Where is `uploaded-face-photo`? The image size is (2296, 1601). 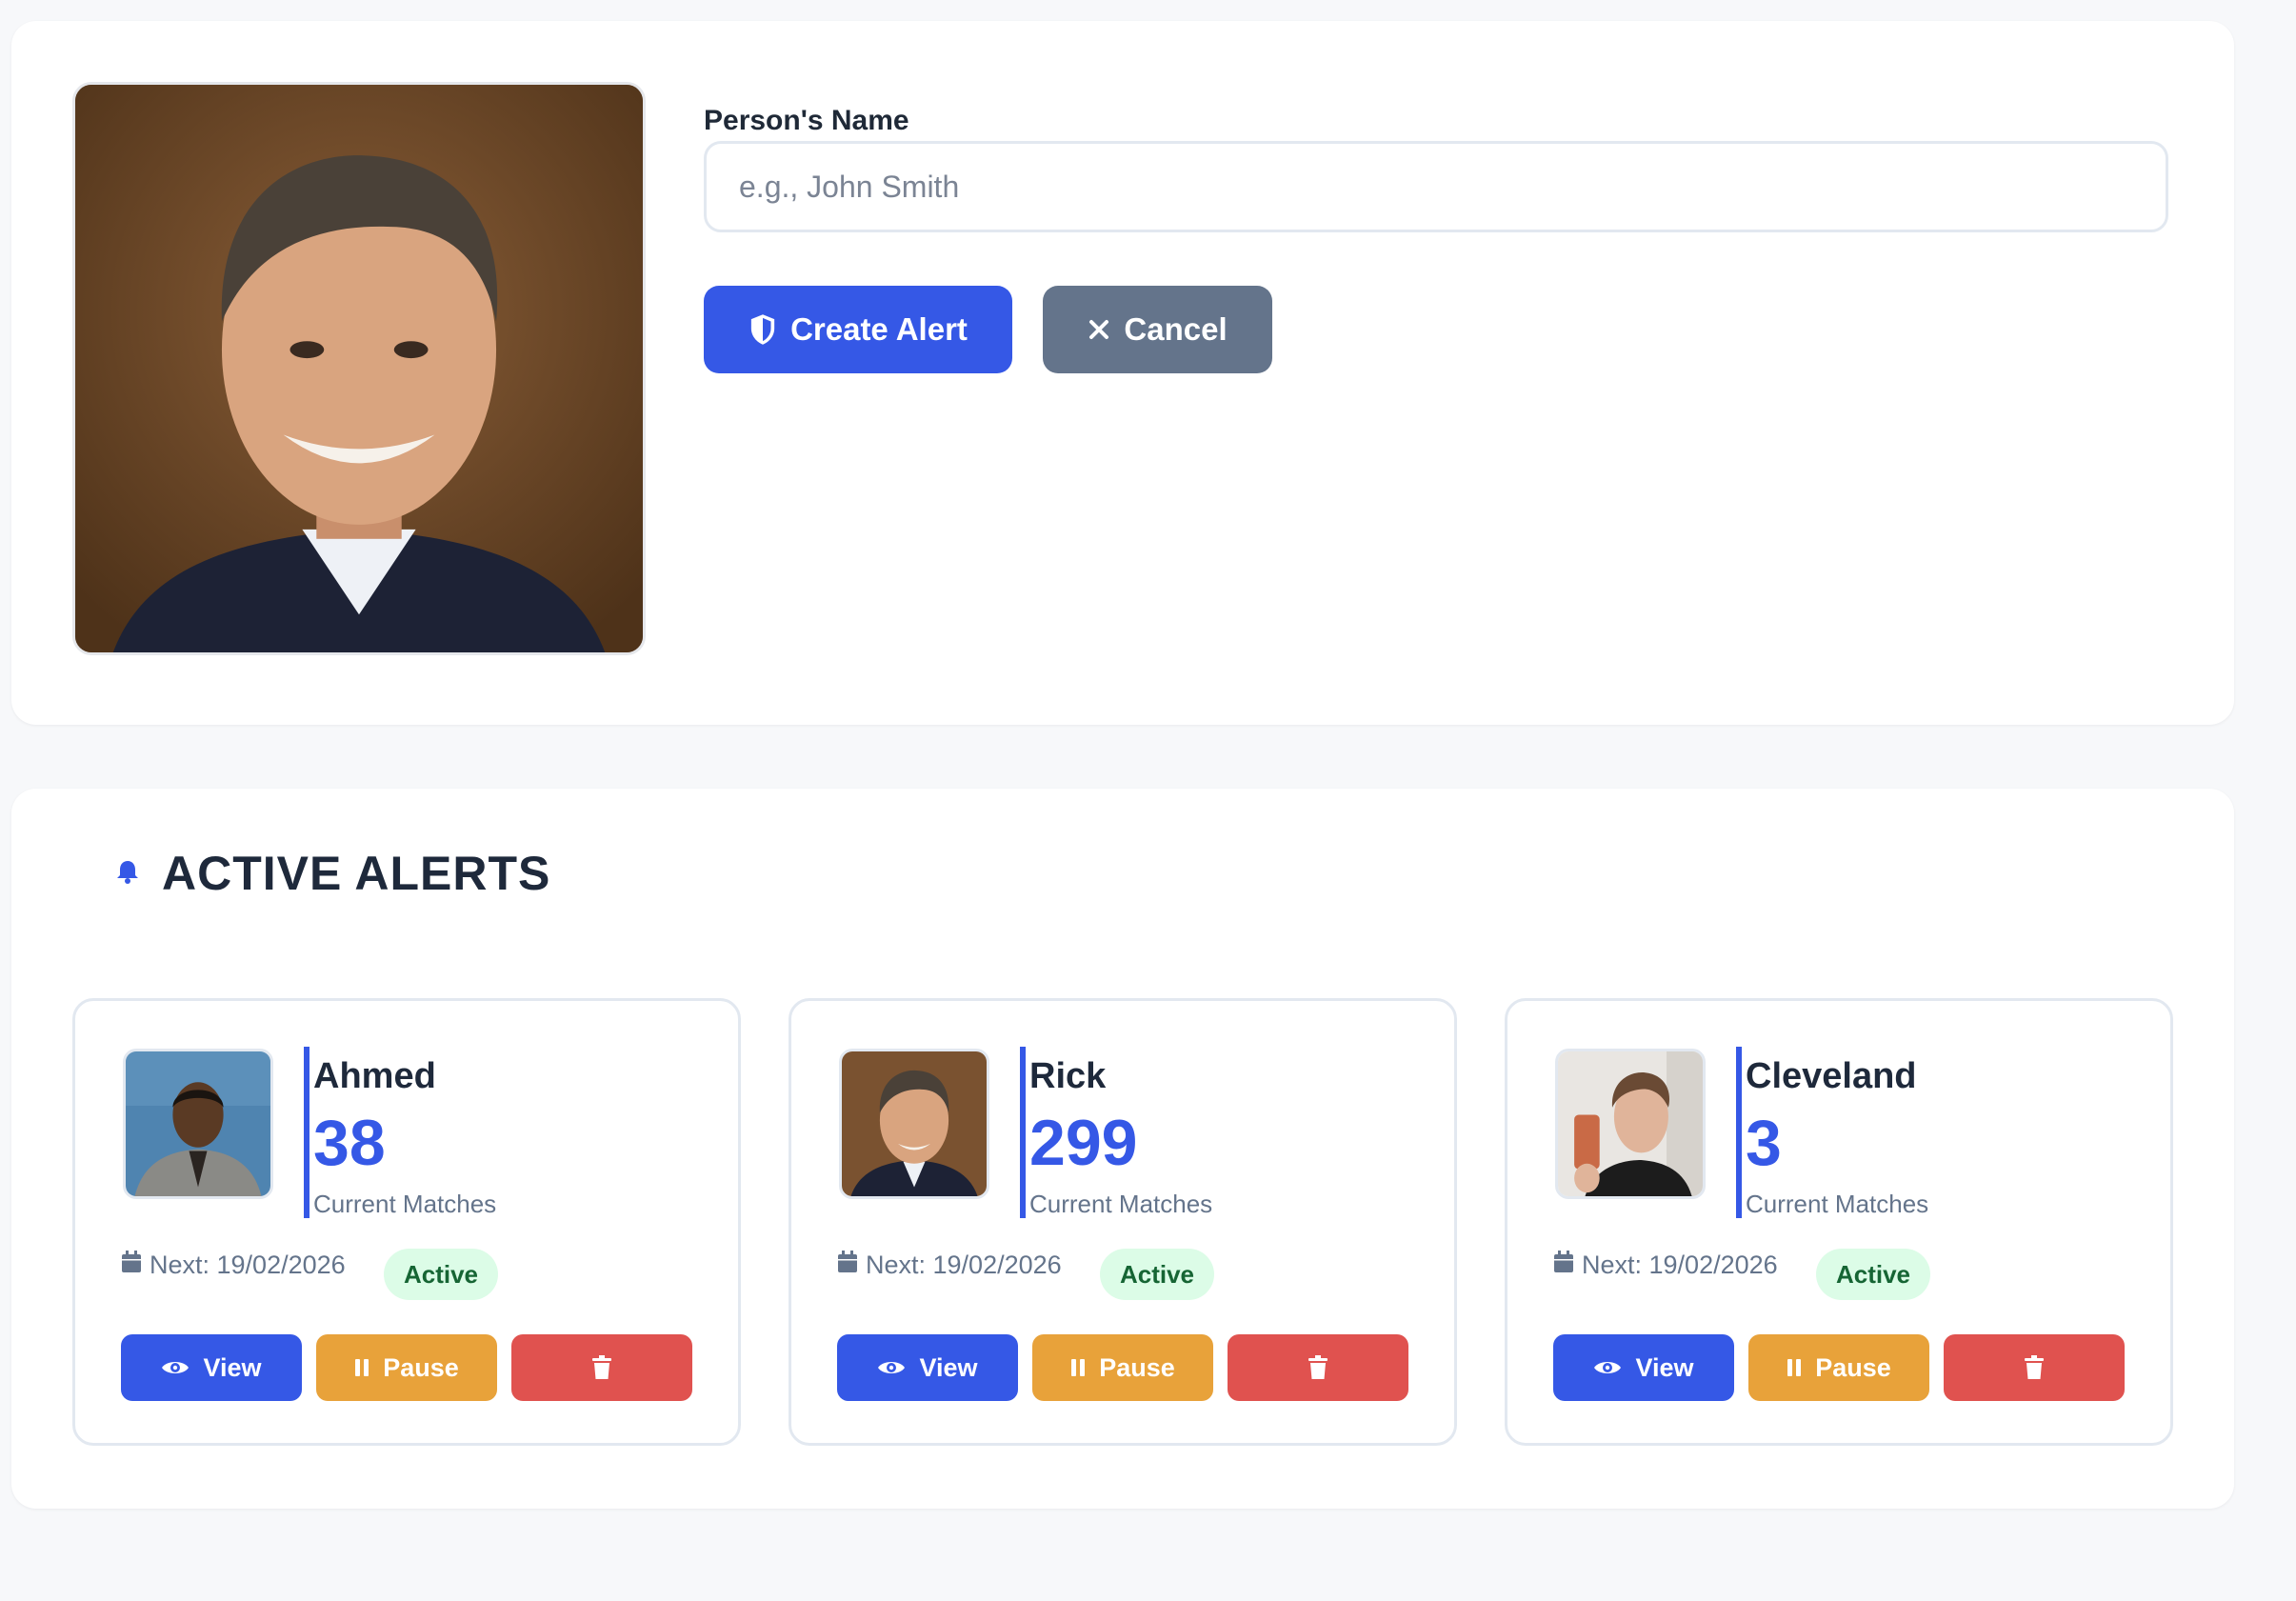
uploaded-face-photo is located at coordinates (359, 368).